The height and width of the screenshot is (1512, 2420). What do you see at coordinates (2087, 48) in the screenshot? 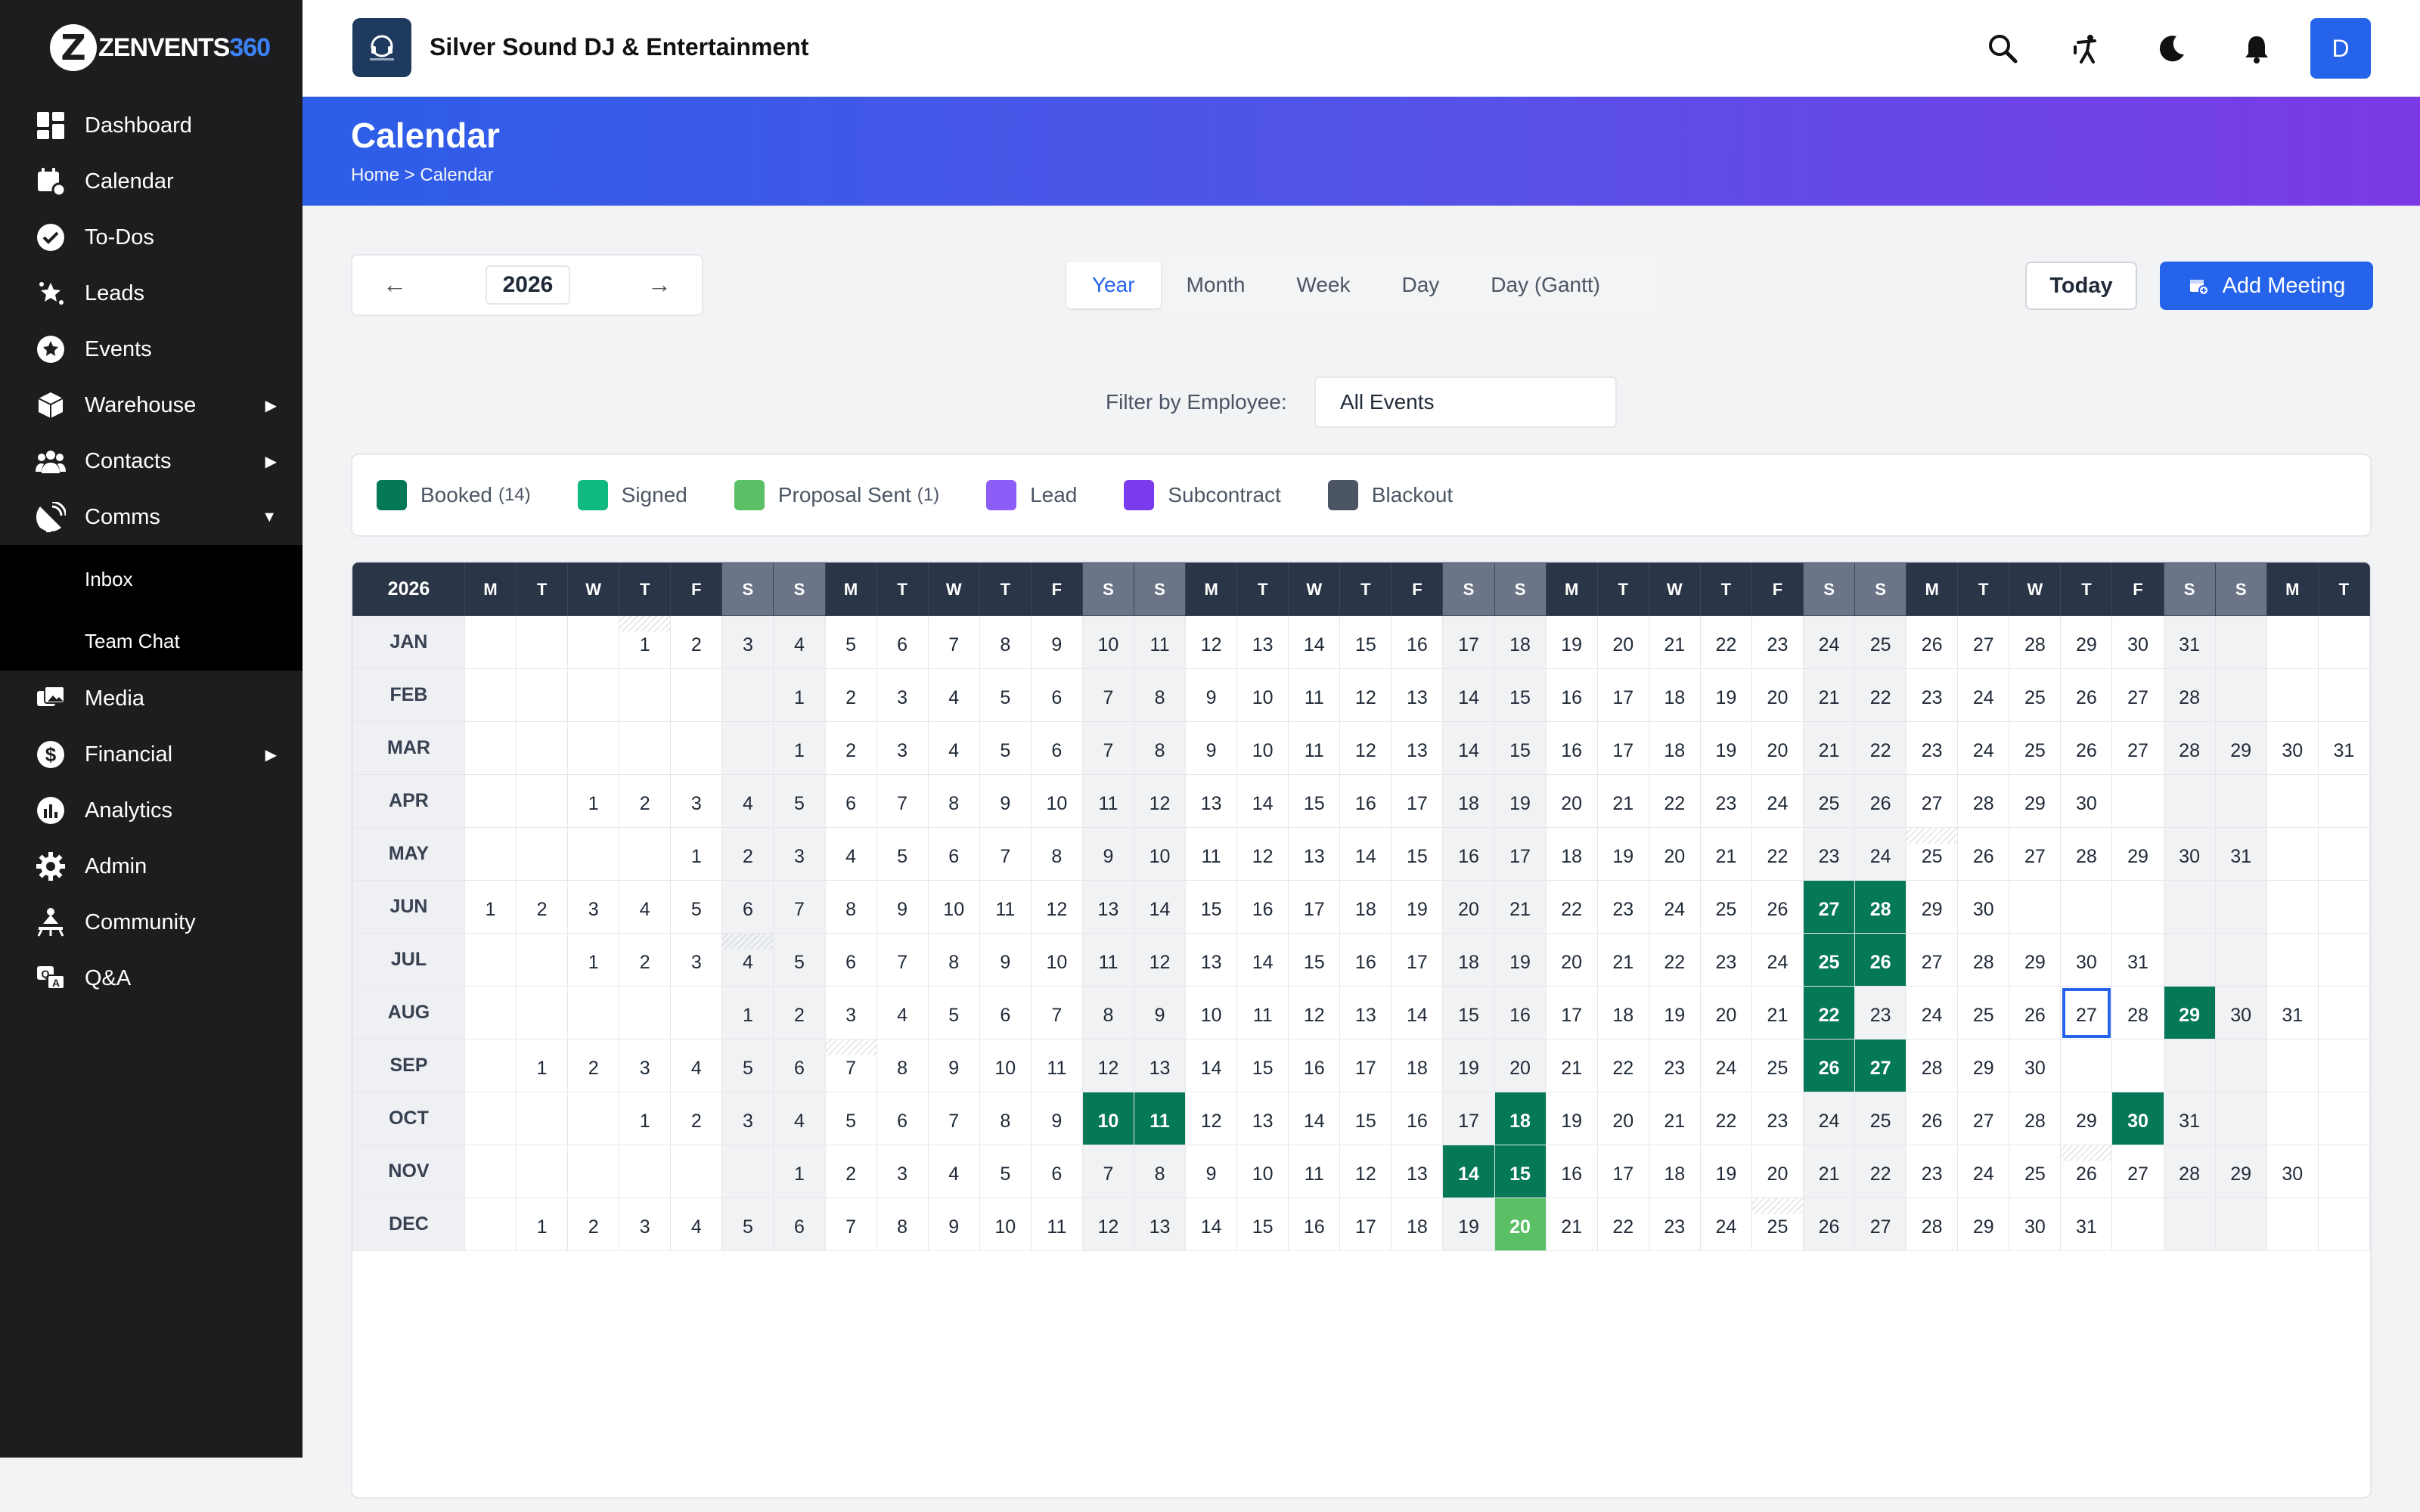
I see `accessibility-icon` at bounding box center [2087, 48].